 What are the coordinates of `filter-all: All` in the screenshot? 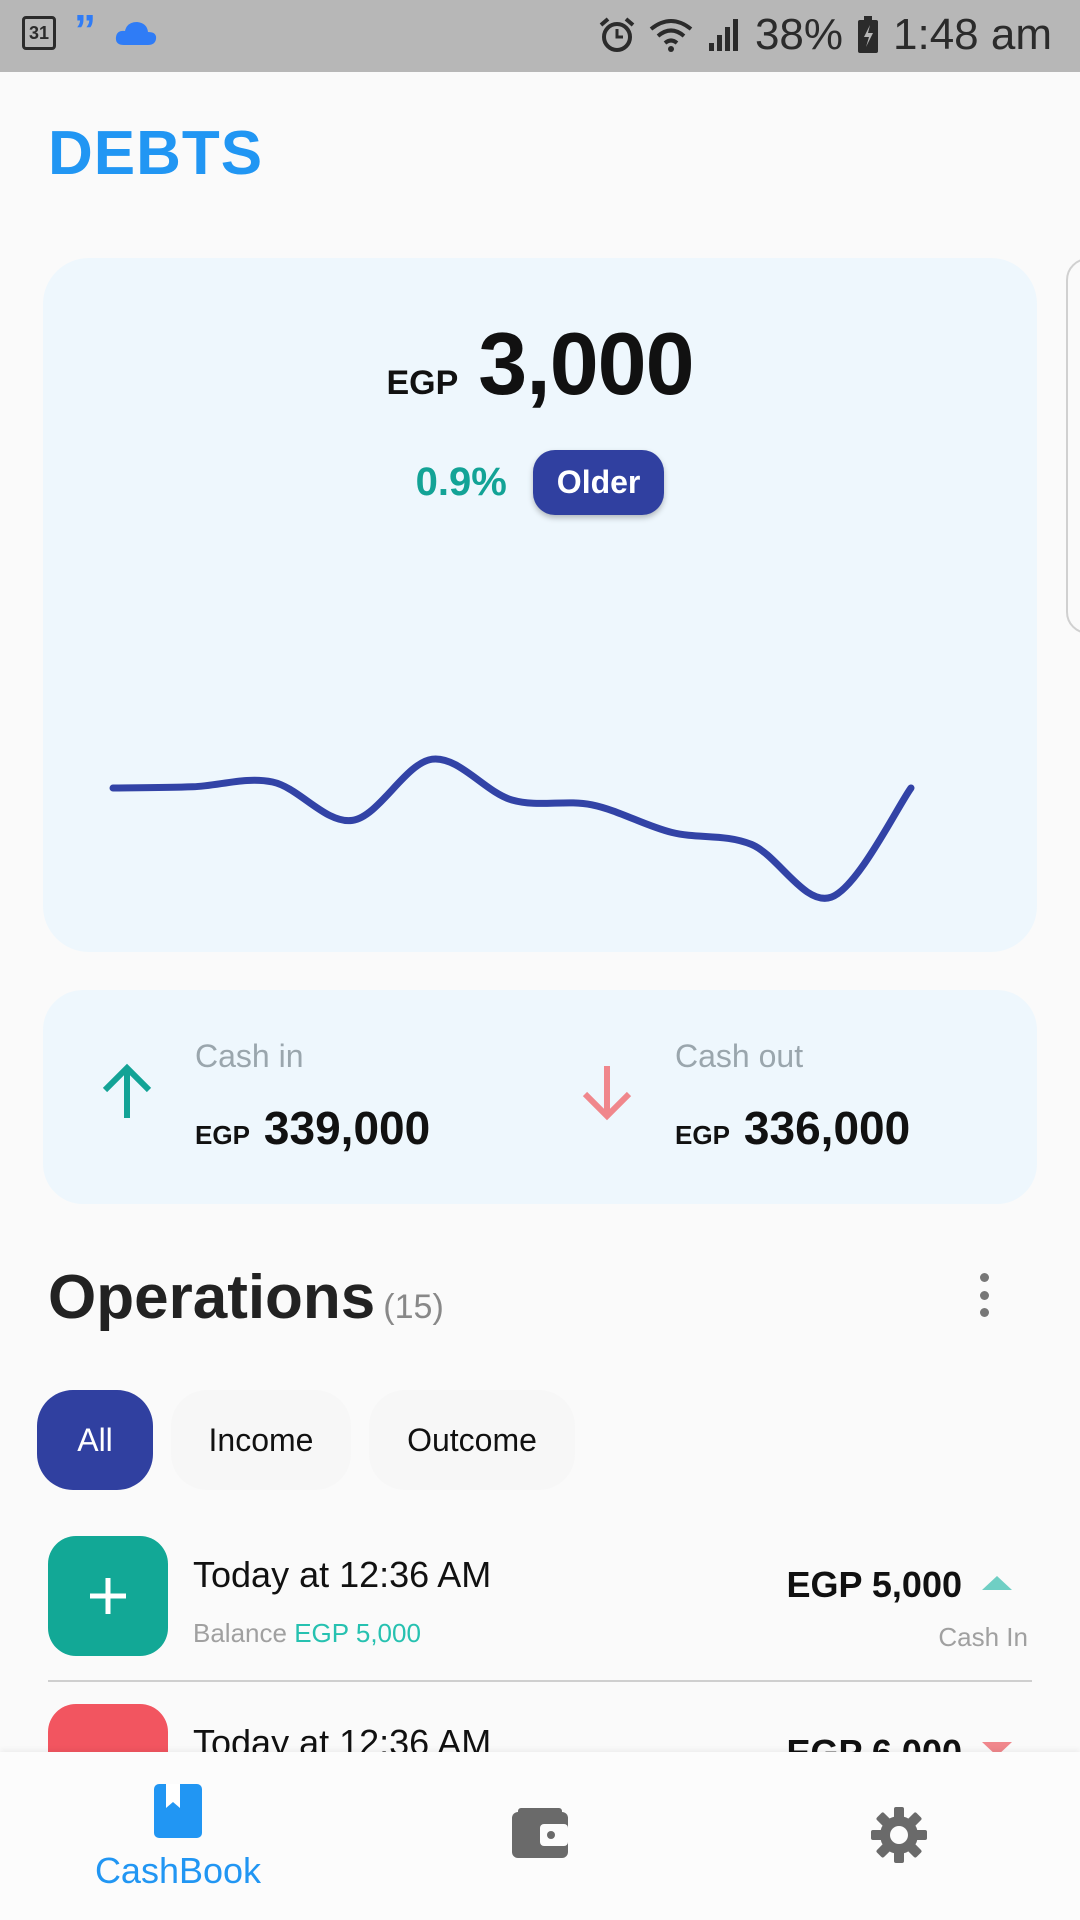 It's located at (95, 1440).